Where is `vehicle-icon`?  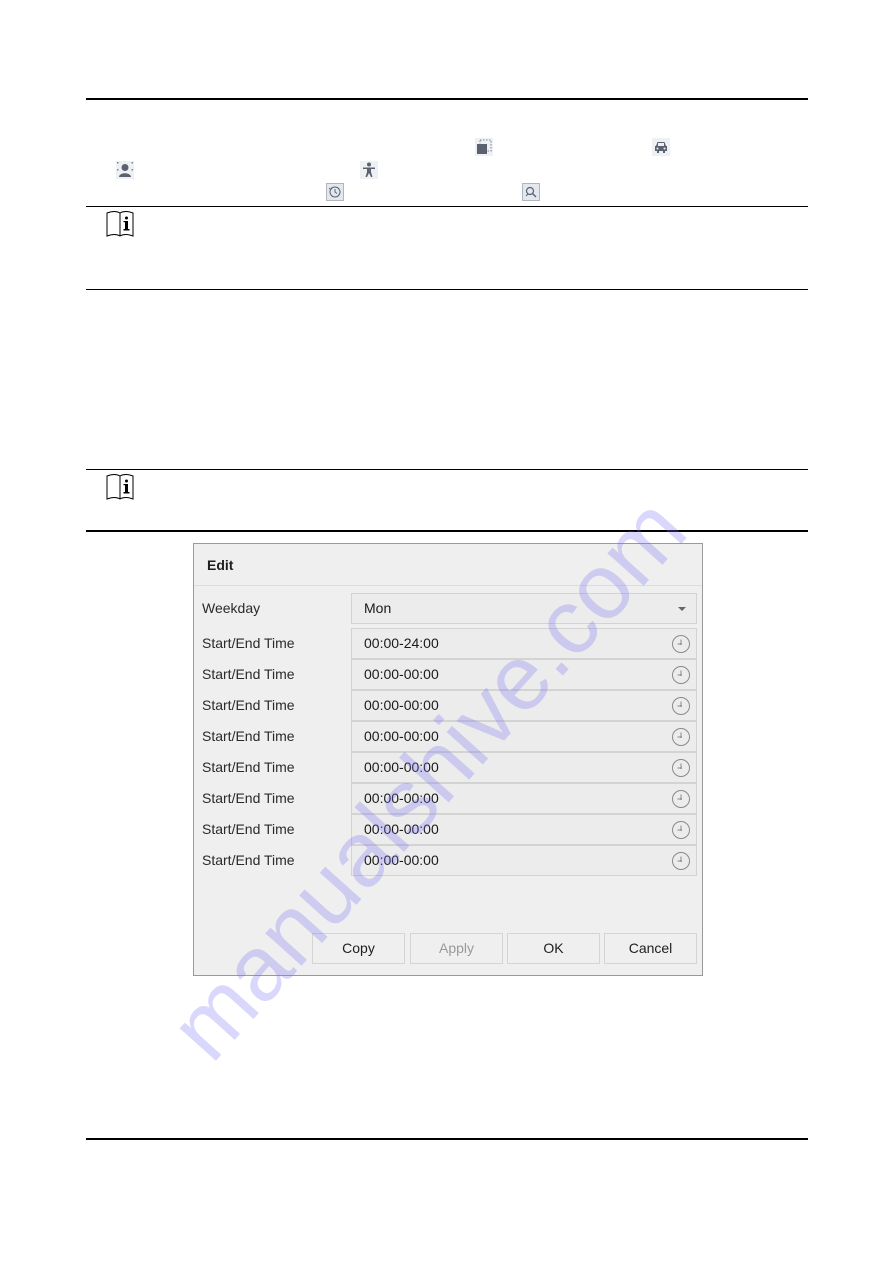
vehicle-icon is located at coordinates (661, 147).